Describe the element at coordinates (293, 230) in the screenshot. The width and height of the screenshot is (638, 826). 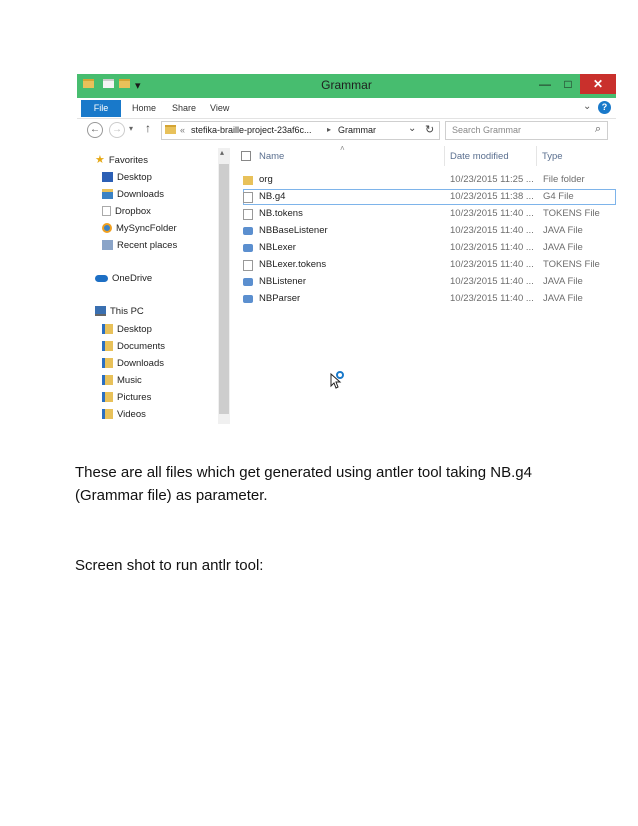
I see `file-name: NBBaseListener` at that location.